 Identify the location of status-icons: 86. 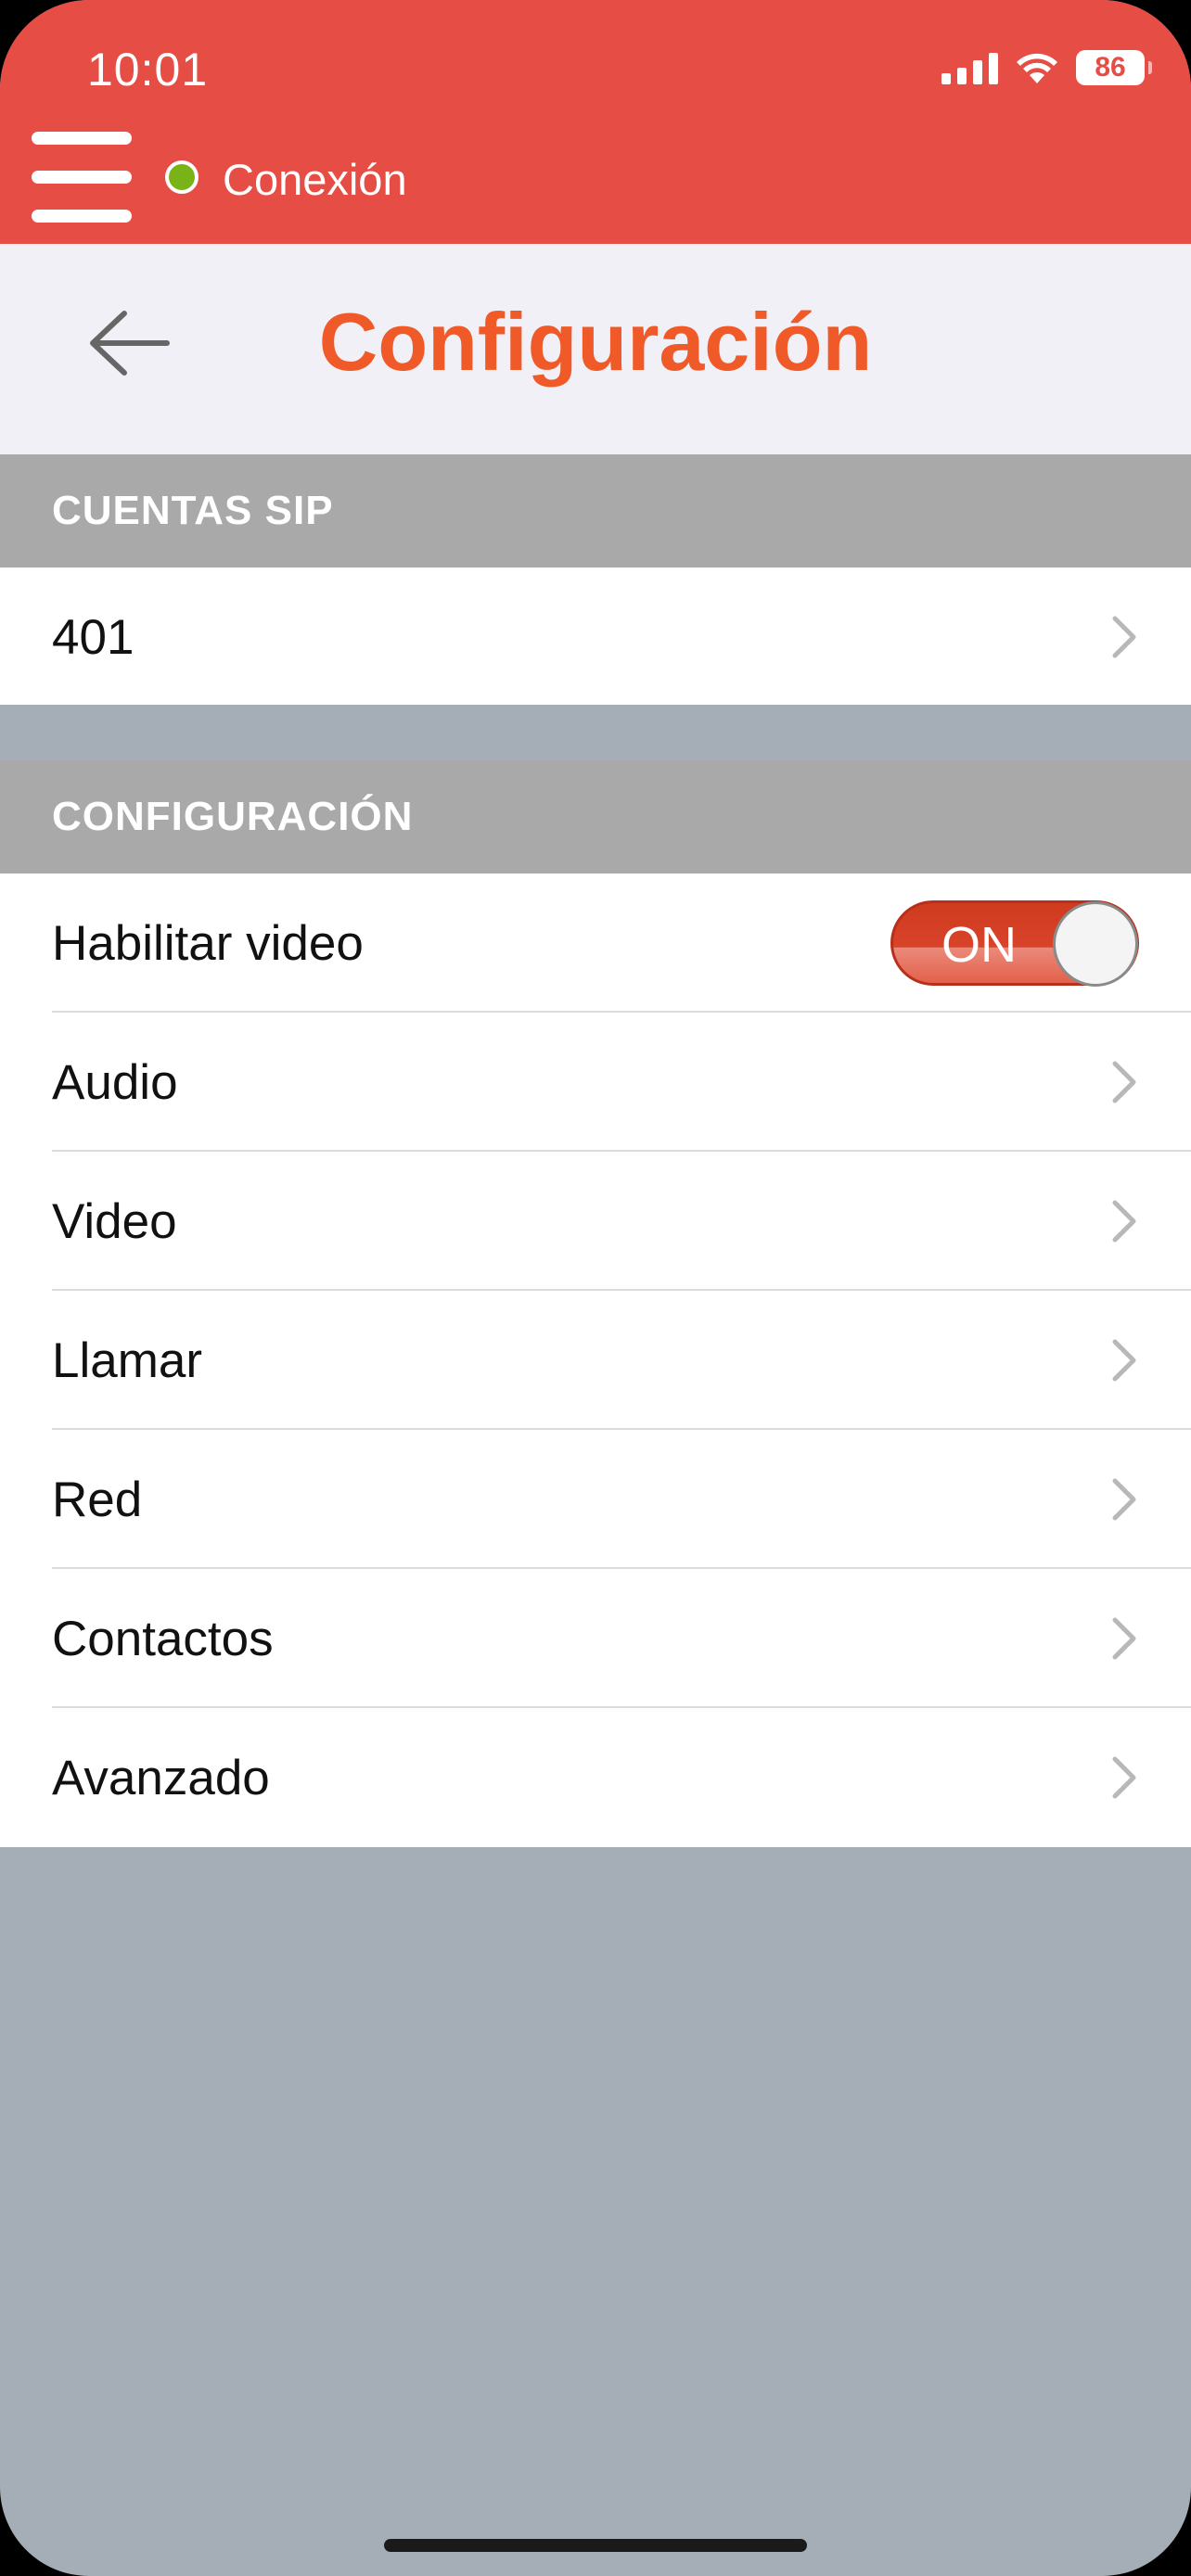
(1047, 67).